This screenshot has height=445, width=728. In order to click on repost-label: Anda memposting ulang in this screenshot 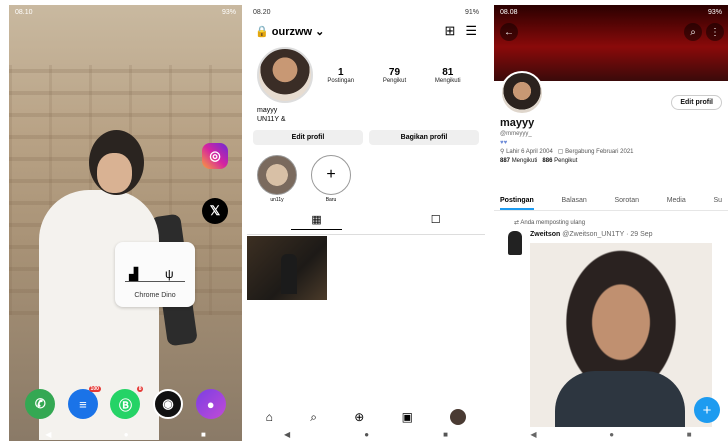, I will do `click(553, 223)`.